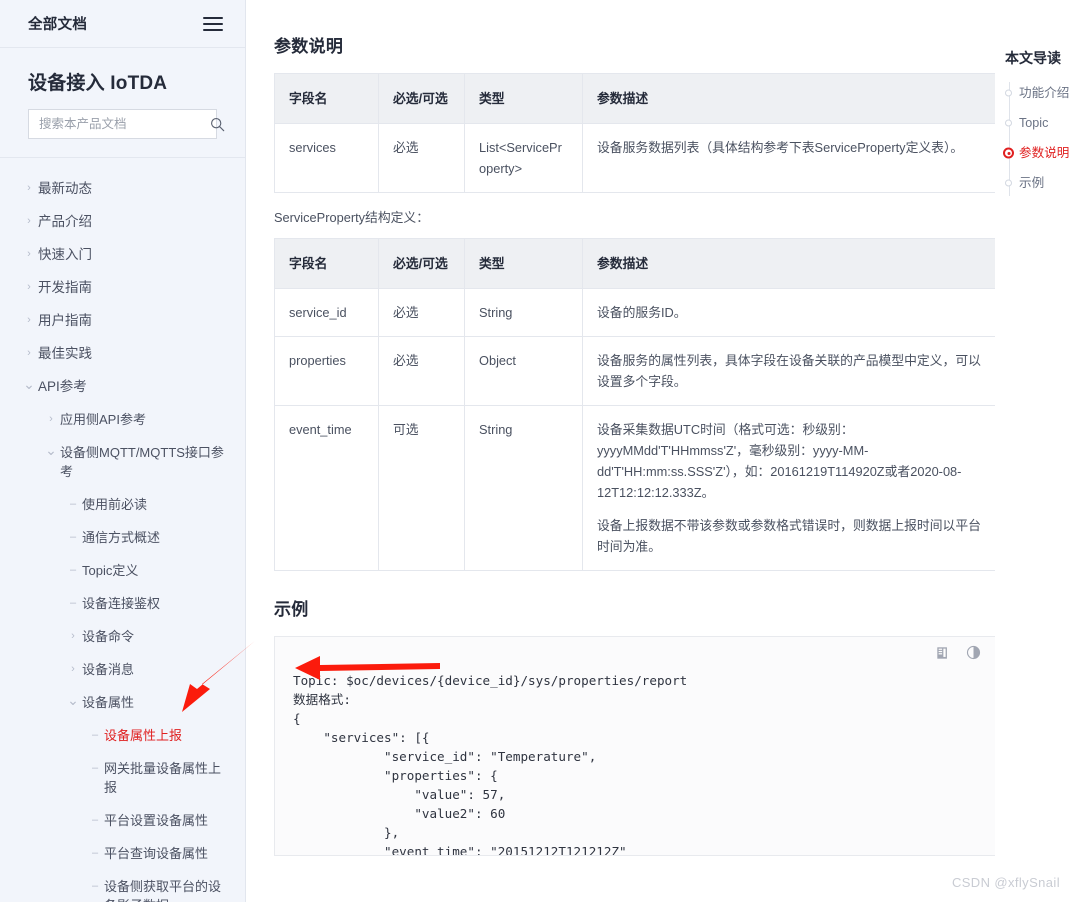  Describe the element at coordinates (523, 98) in the screenshot. I see `th-type: 类型` at that location.